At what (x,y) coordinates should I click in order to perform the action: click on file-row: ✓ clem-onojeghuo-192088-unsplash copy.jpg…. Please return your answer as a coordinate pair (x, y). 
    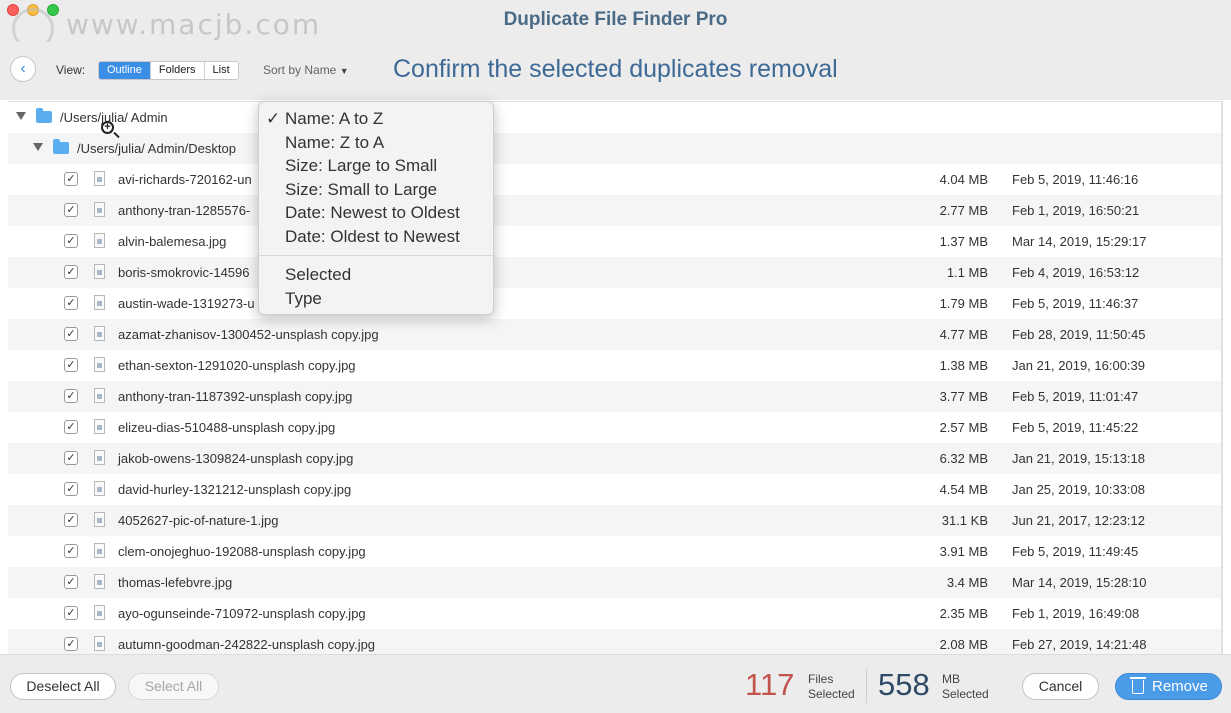
    Looking at the image, I should click on (615, 551).